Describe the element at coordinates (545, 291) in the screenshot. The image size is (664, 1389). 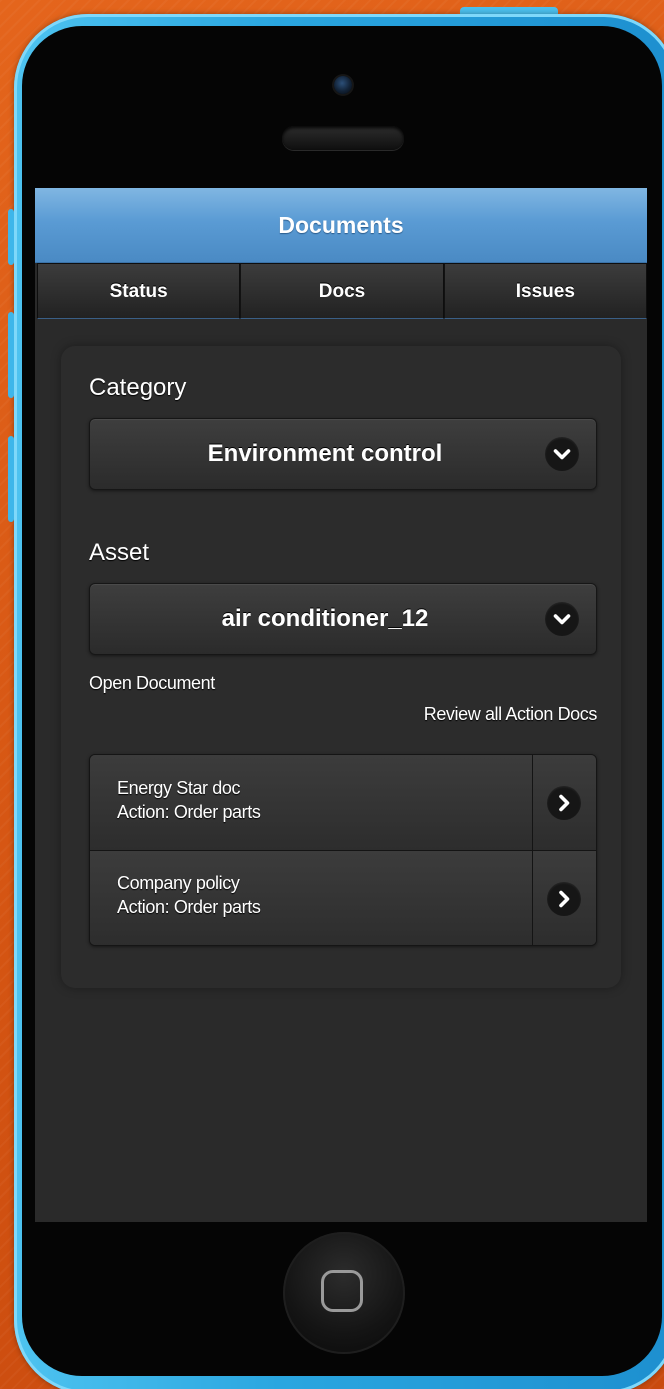
I see `tab-issues: Issues` at that location.